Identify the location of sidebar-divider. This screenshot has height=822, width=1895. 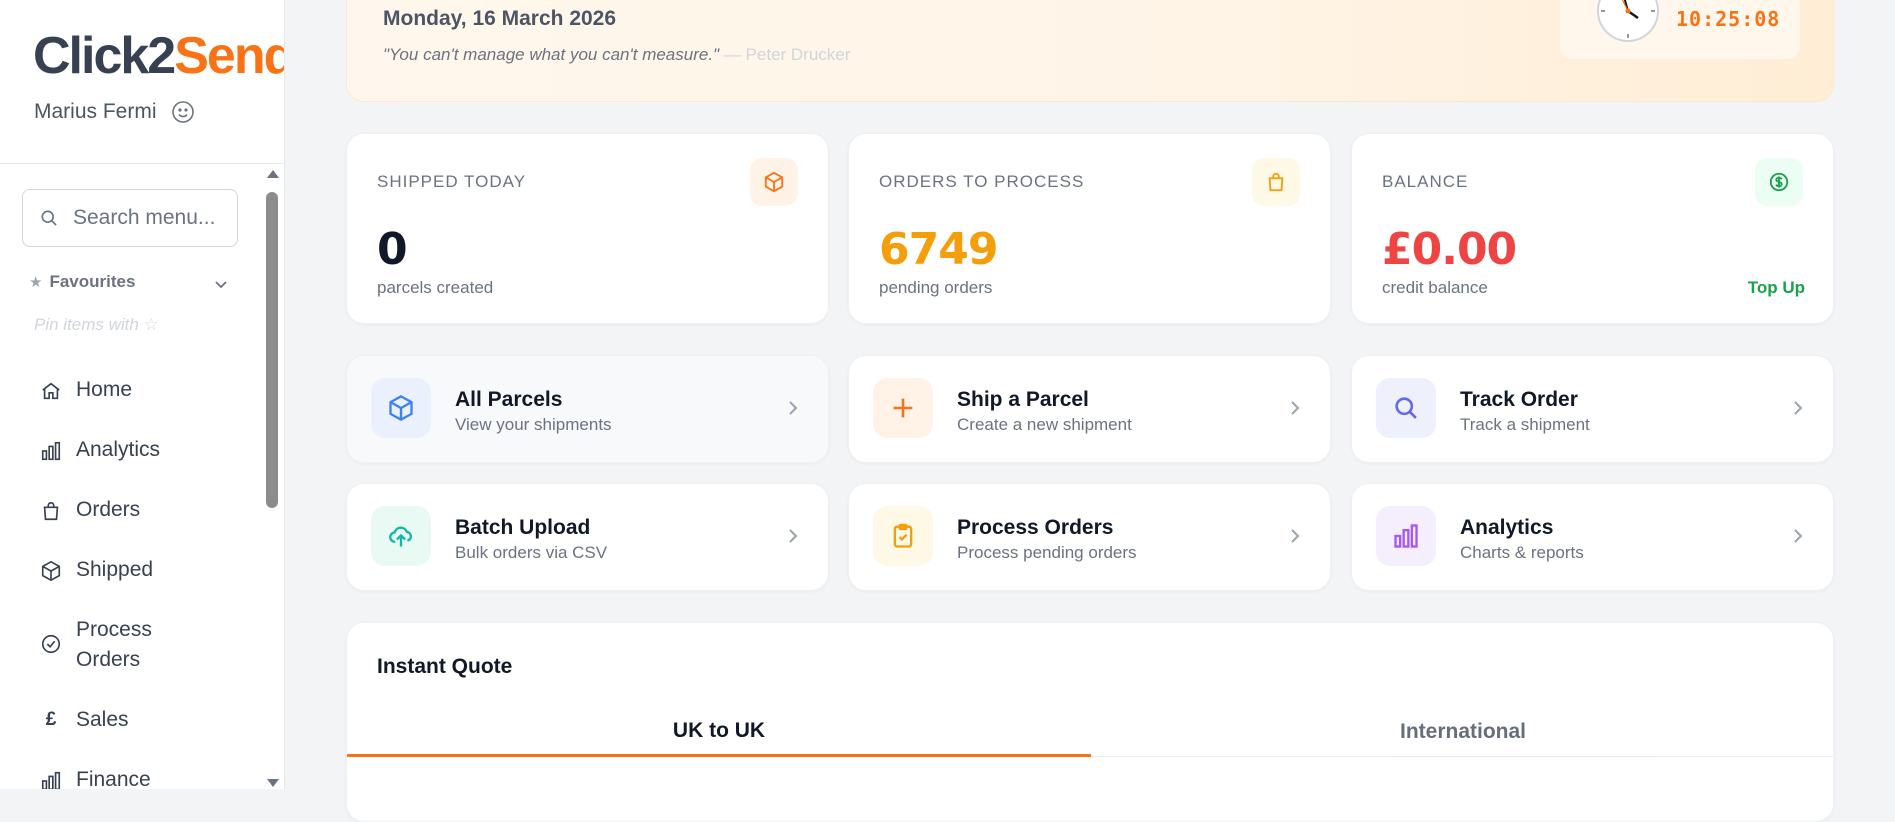
(142, 163).